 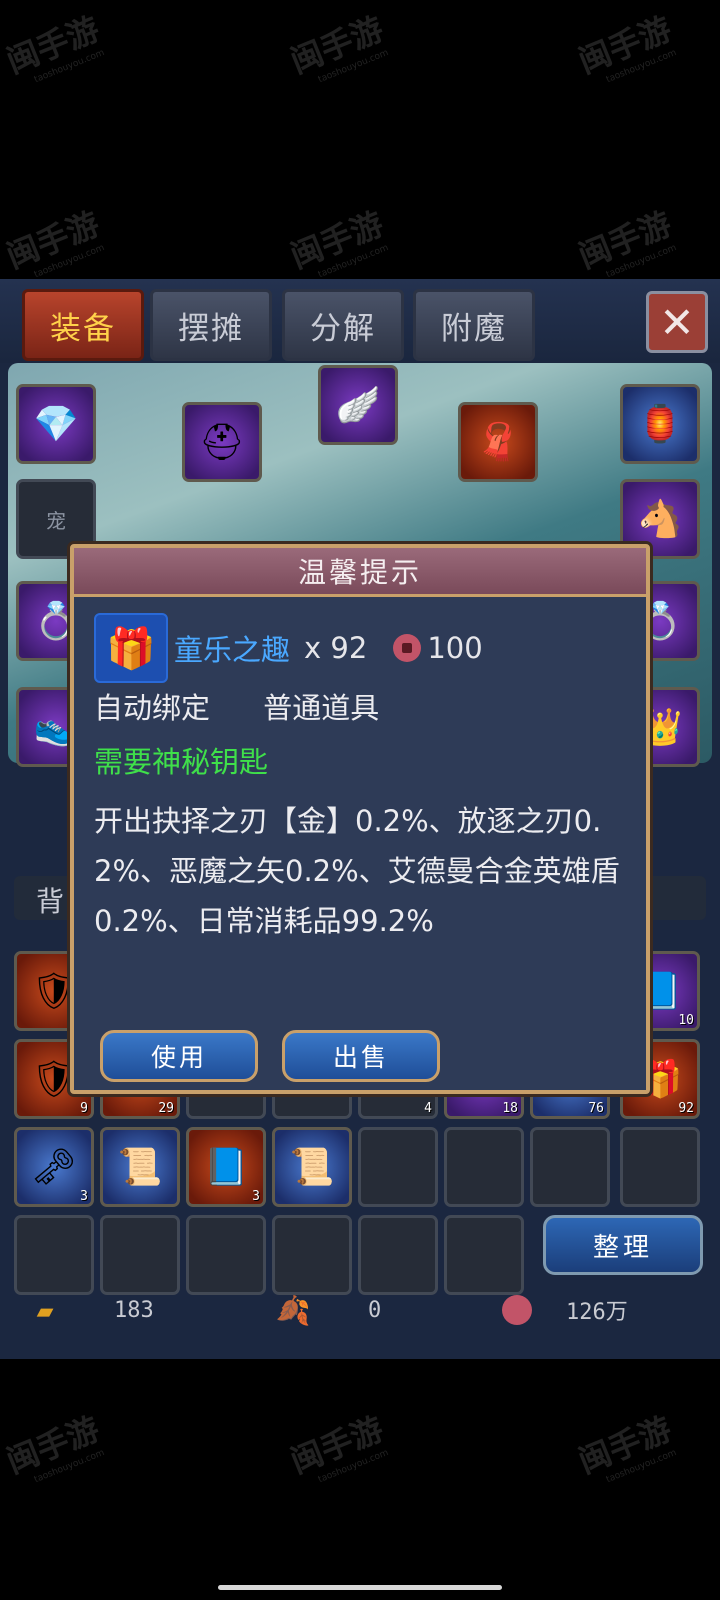 I want to click on gold-bar-icon: ▰, so click(x=45, y=1310).